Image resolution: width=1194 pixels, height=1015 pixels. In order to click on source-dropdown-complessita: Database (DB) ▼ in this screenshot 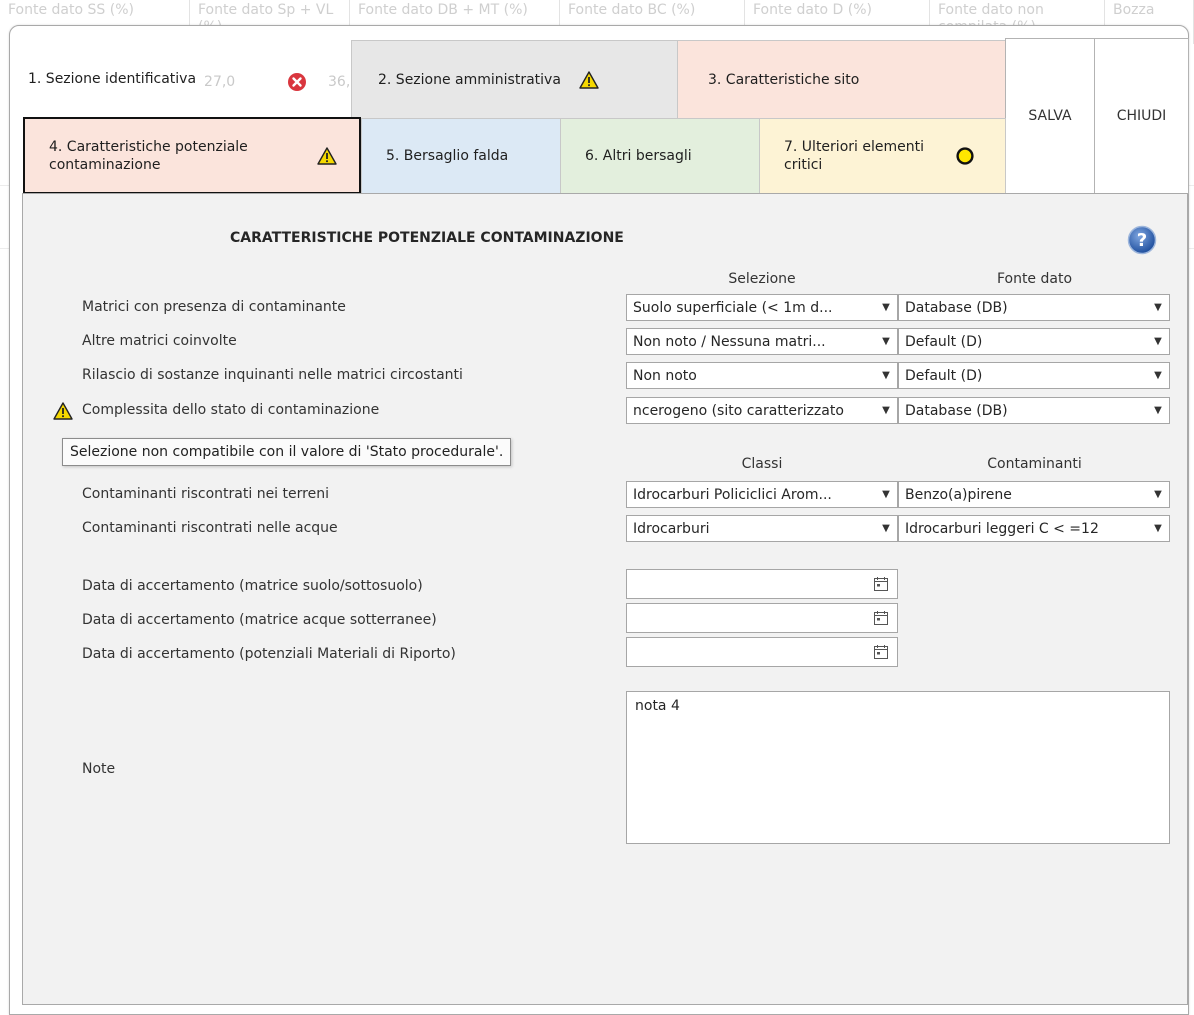, I will do `click(1034, 410)`.